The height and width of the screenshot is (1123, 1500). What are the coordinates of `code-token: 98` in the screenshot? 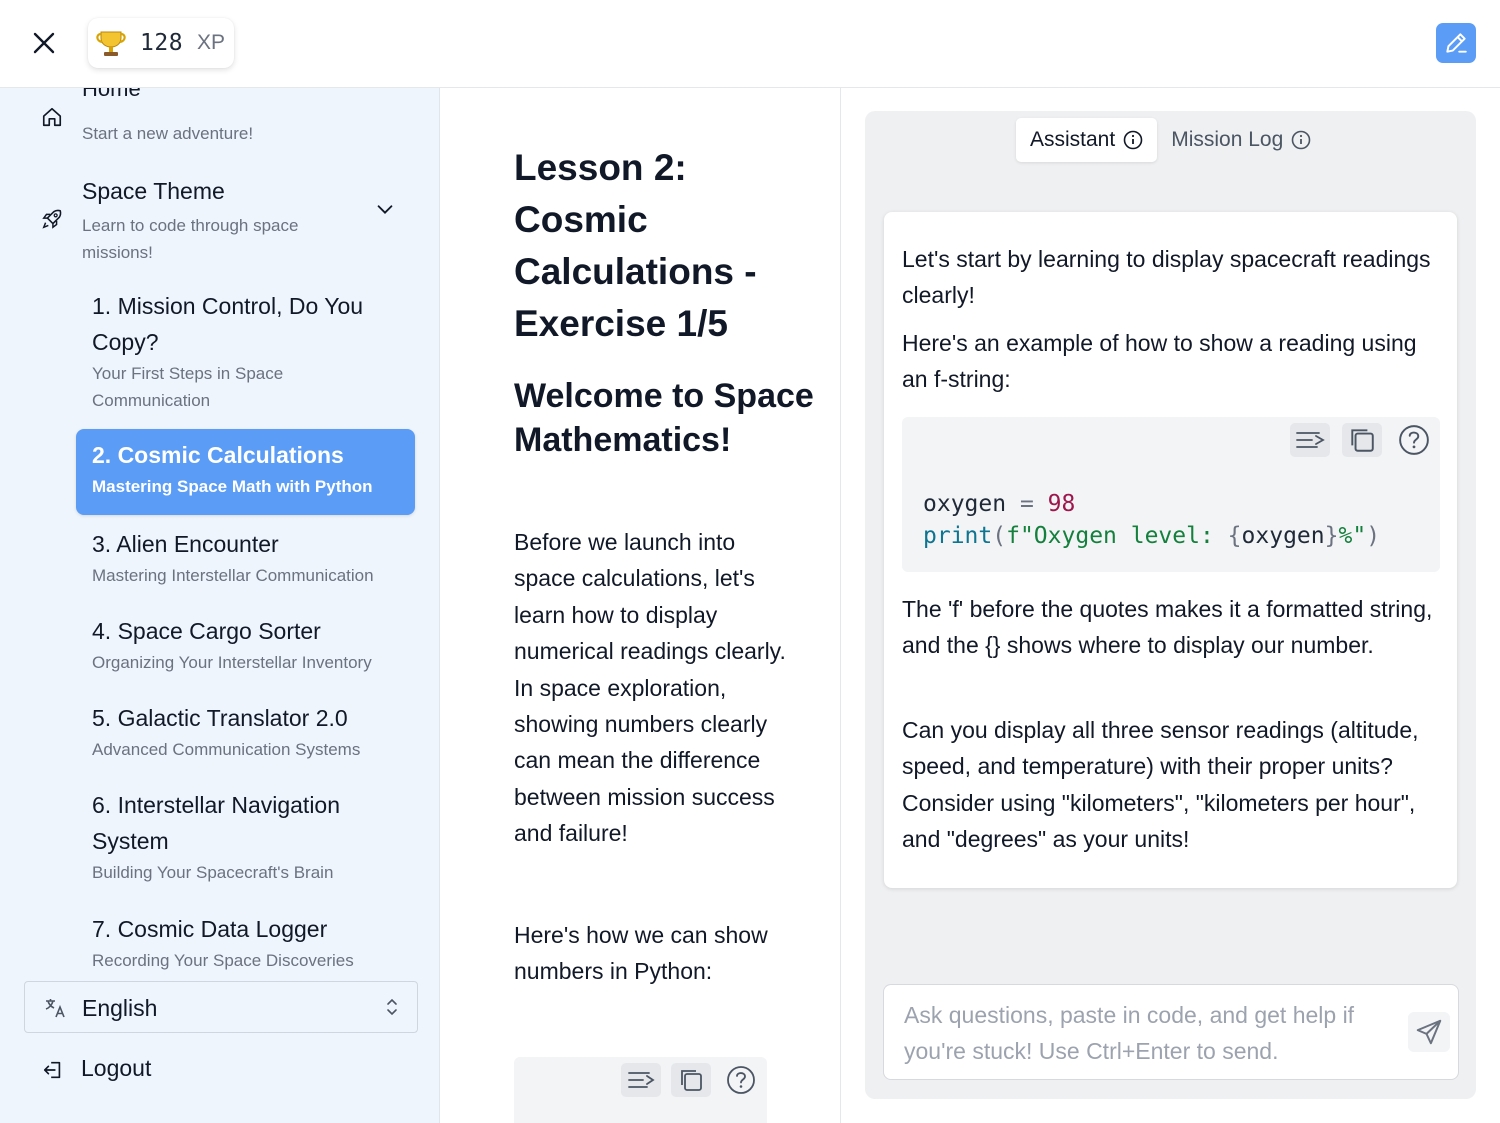 It's located at (1061, 504).